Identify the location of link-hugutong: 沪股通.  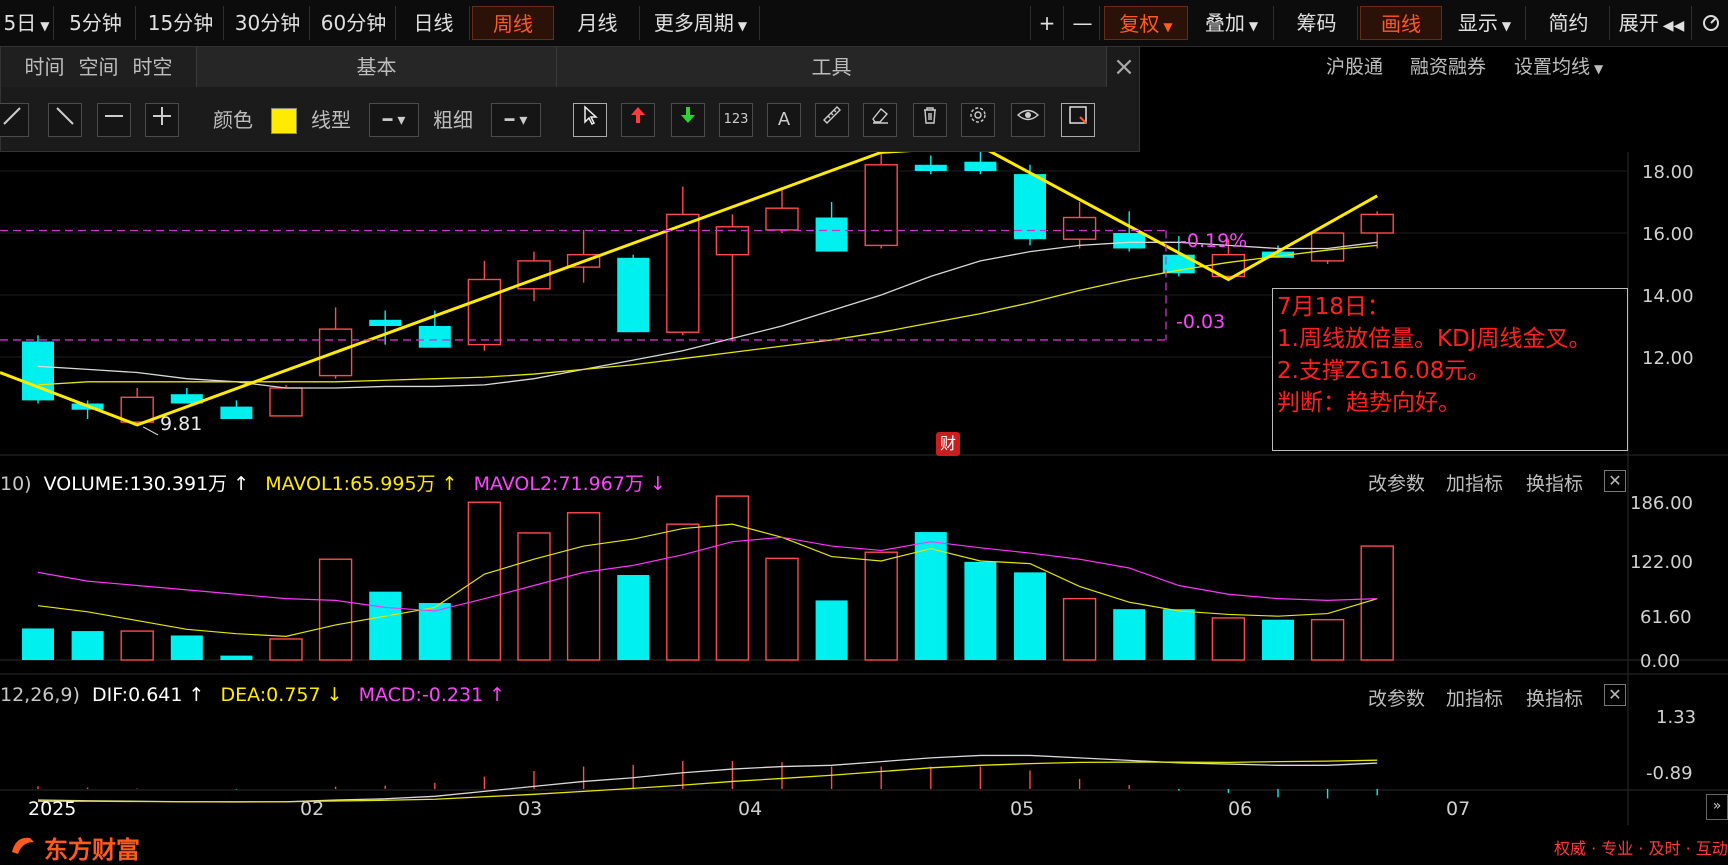
(1354, 65).